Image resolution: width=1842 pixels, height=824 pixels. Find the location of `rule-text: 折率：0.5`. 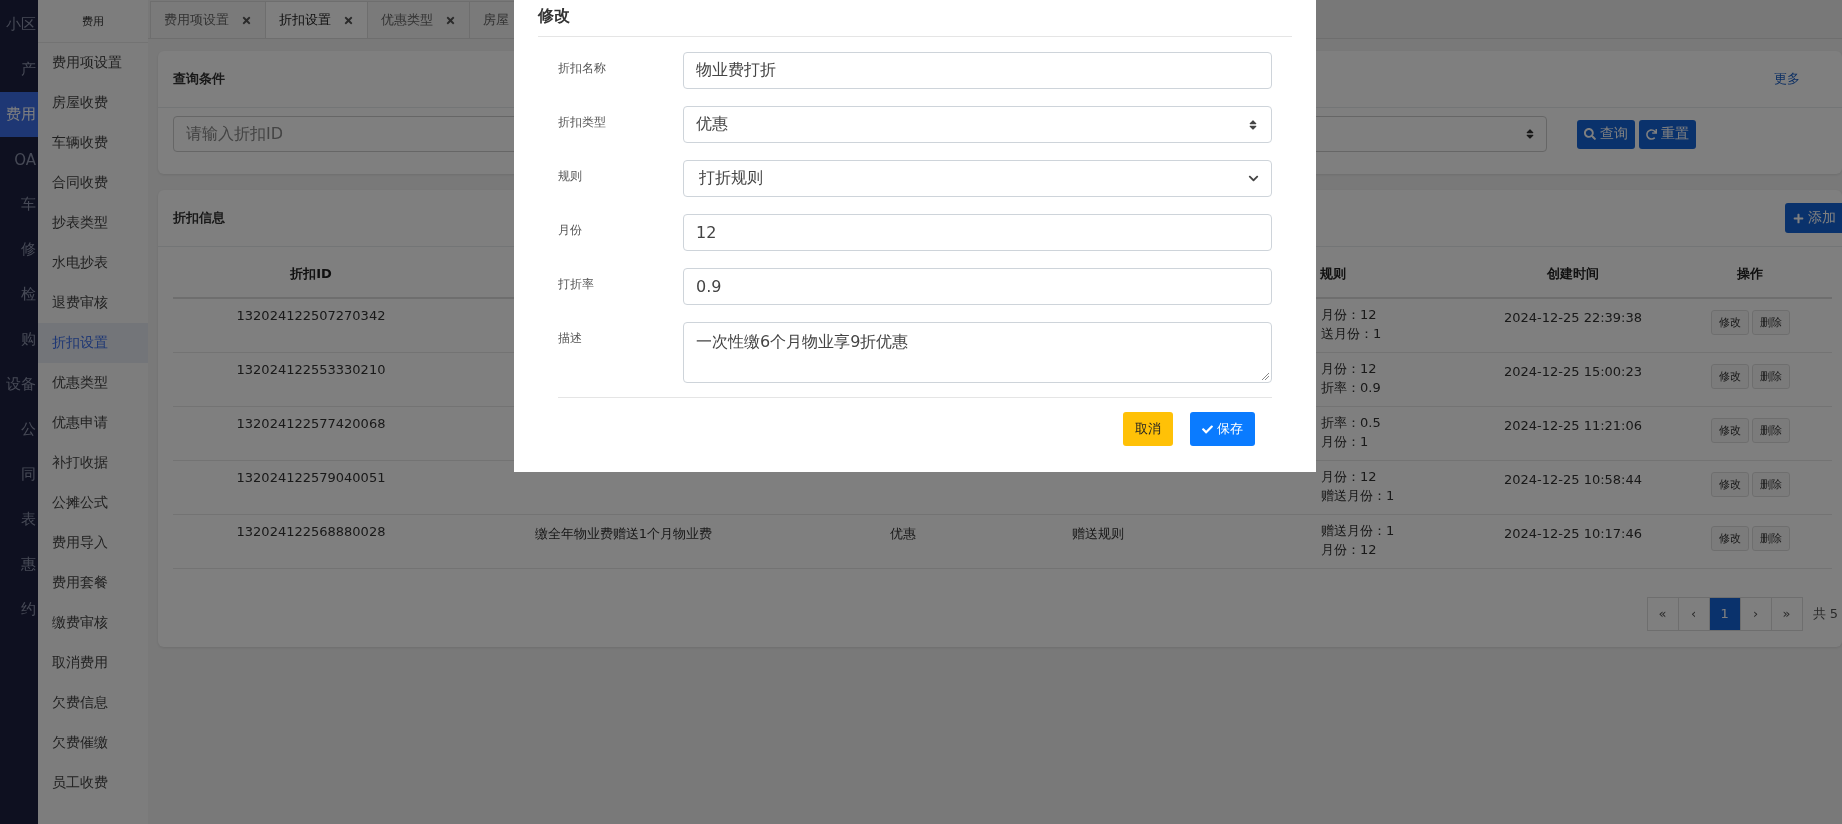

rule-text: 折率：0.5 is located at coordinates (1351, 422).